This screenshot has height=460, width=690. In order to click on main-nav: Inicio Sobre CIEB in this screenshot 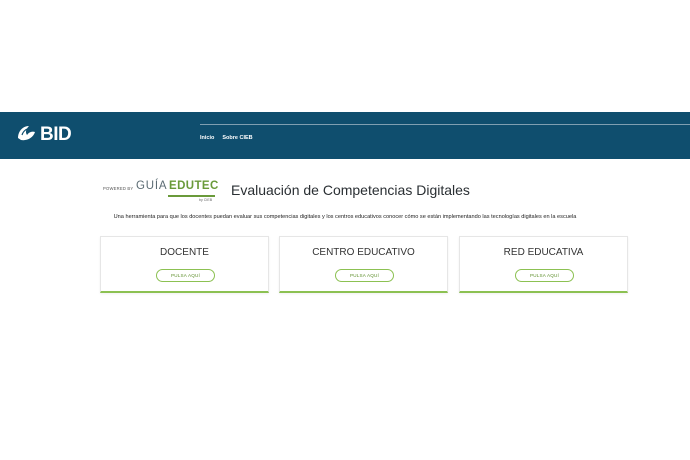, I will do `click(226, 138)`.